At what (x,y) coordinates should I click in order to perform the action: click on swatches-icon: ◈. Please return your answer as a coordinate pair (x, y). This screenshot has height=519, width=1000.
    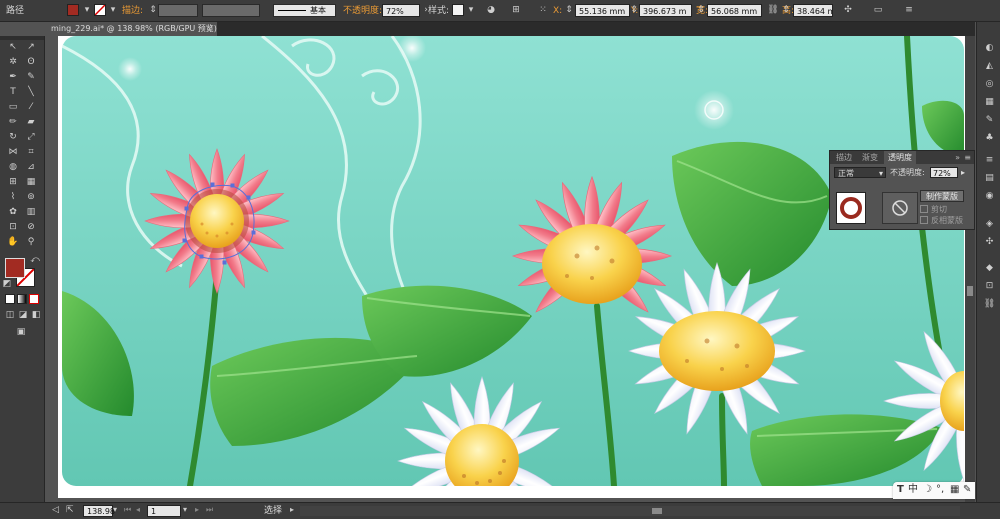
    Looking at the image, I should click on (989, 224).